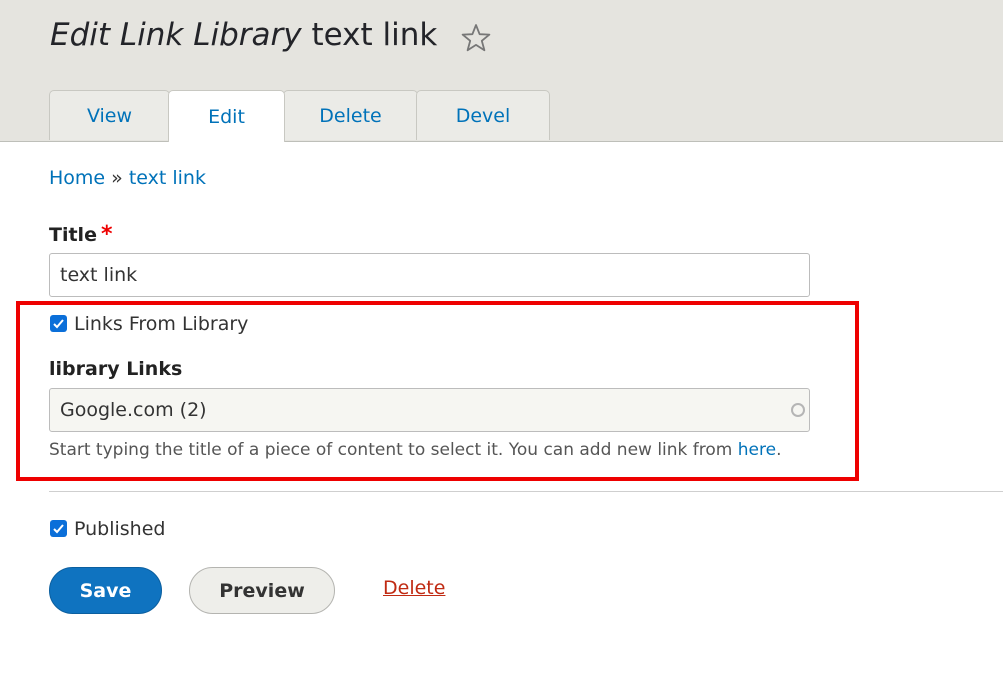  I want to click on tab-edit: Edit, so click(226, 116).